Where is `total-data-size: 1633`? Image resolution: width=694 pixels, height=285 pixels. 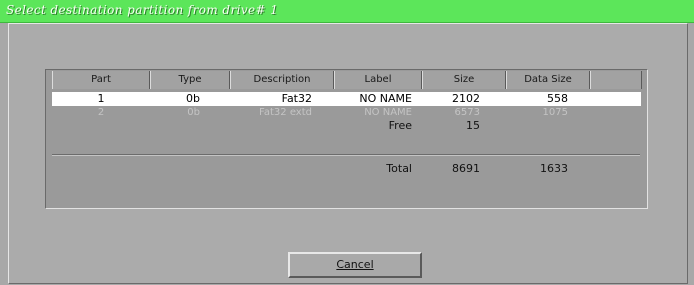 total-data-size: 1633 is located at coordinates (554, 168).